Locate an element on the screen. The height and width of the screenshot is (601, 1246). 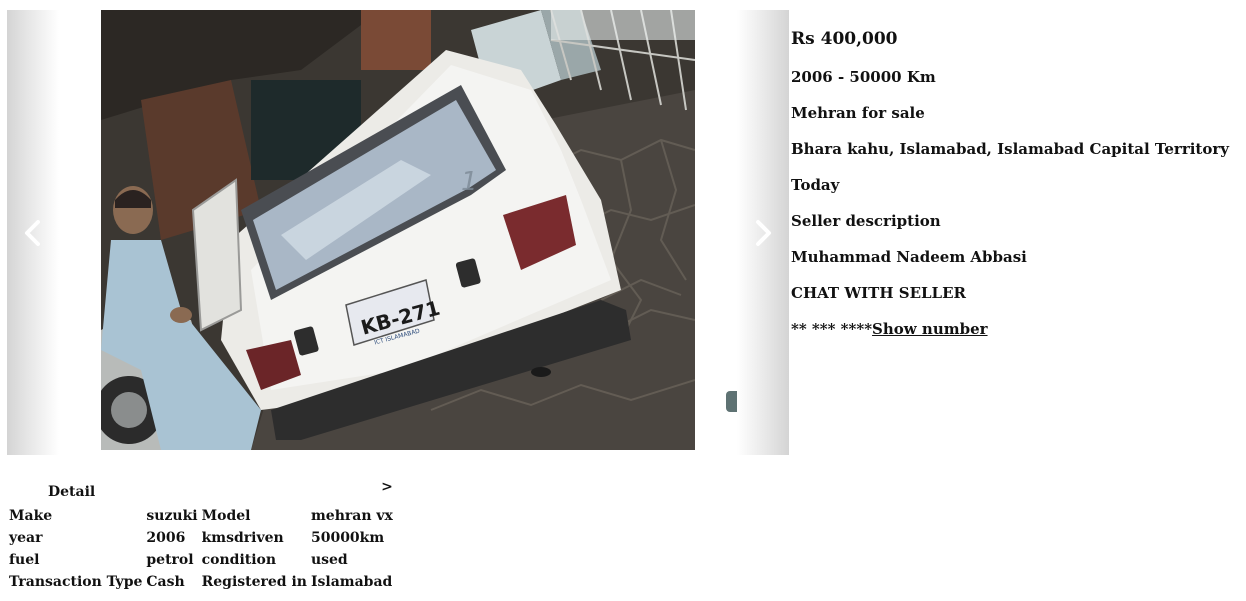
detail-key: fuel is located at coordinates (24, 560).